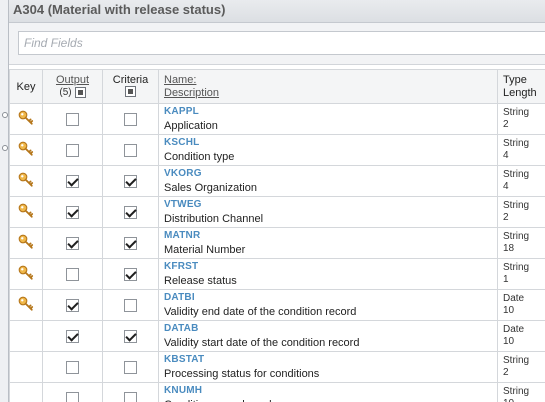 This screenshot has height=402, width=545. I want to click on name-cell: KBSTAT Processing status for conditions, so click(328, 367).